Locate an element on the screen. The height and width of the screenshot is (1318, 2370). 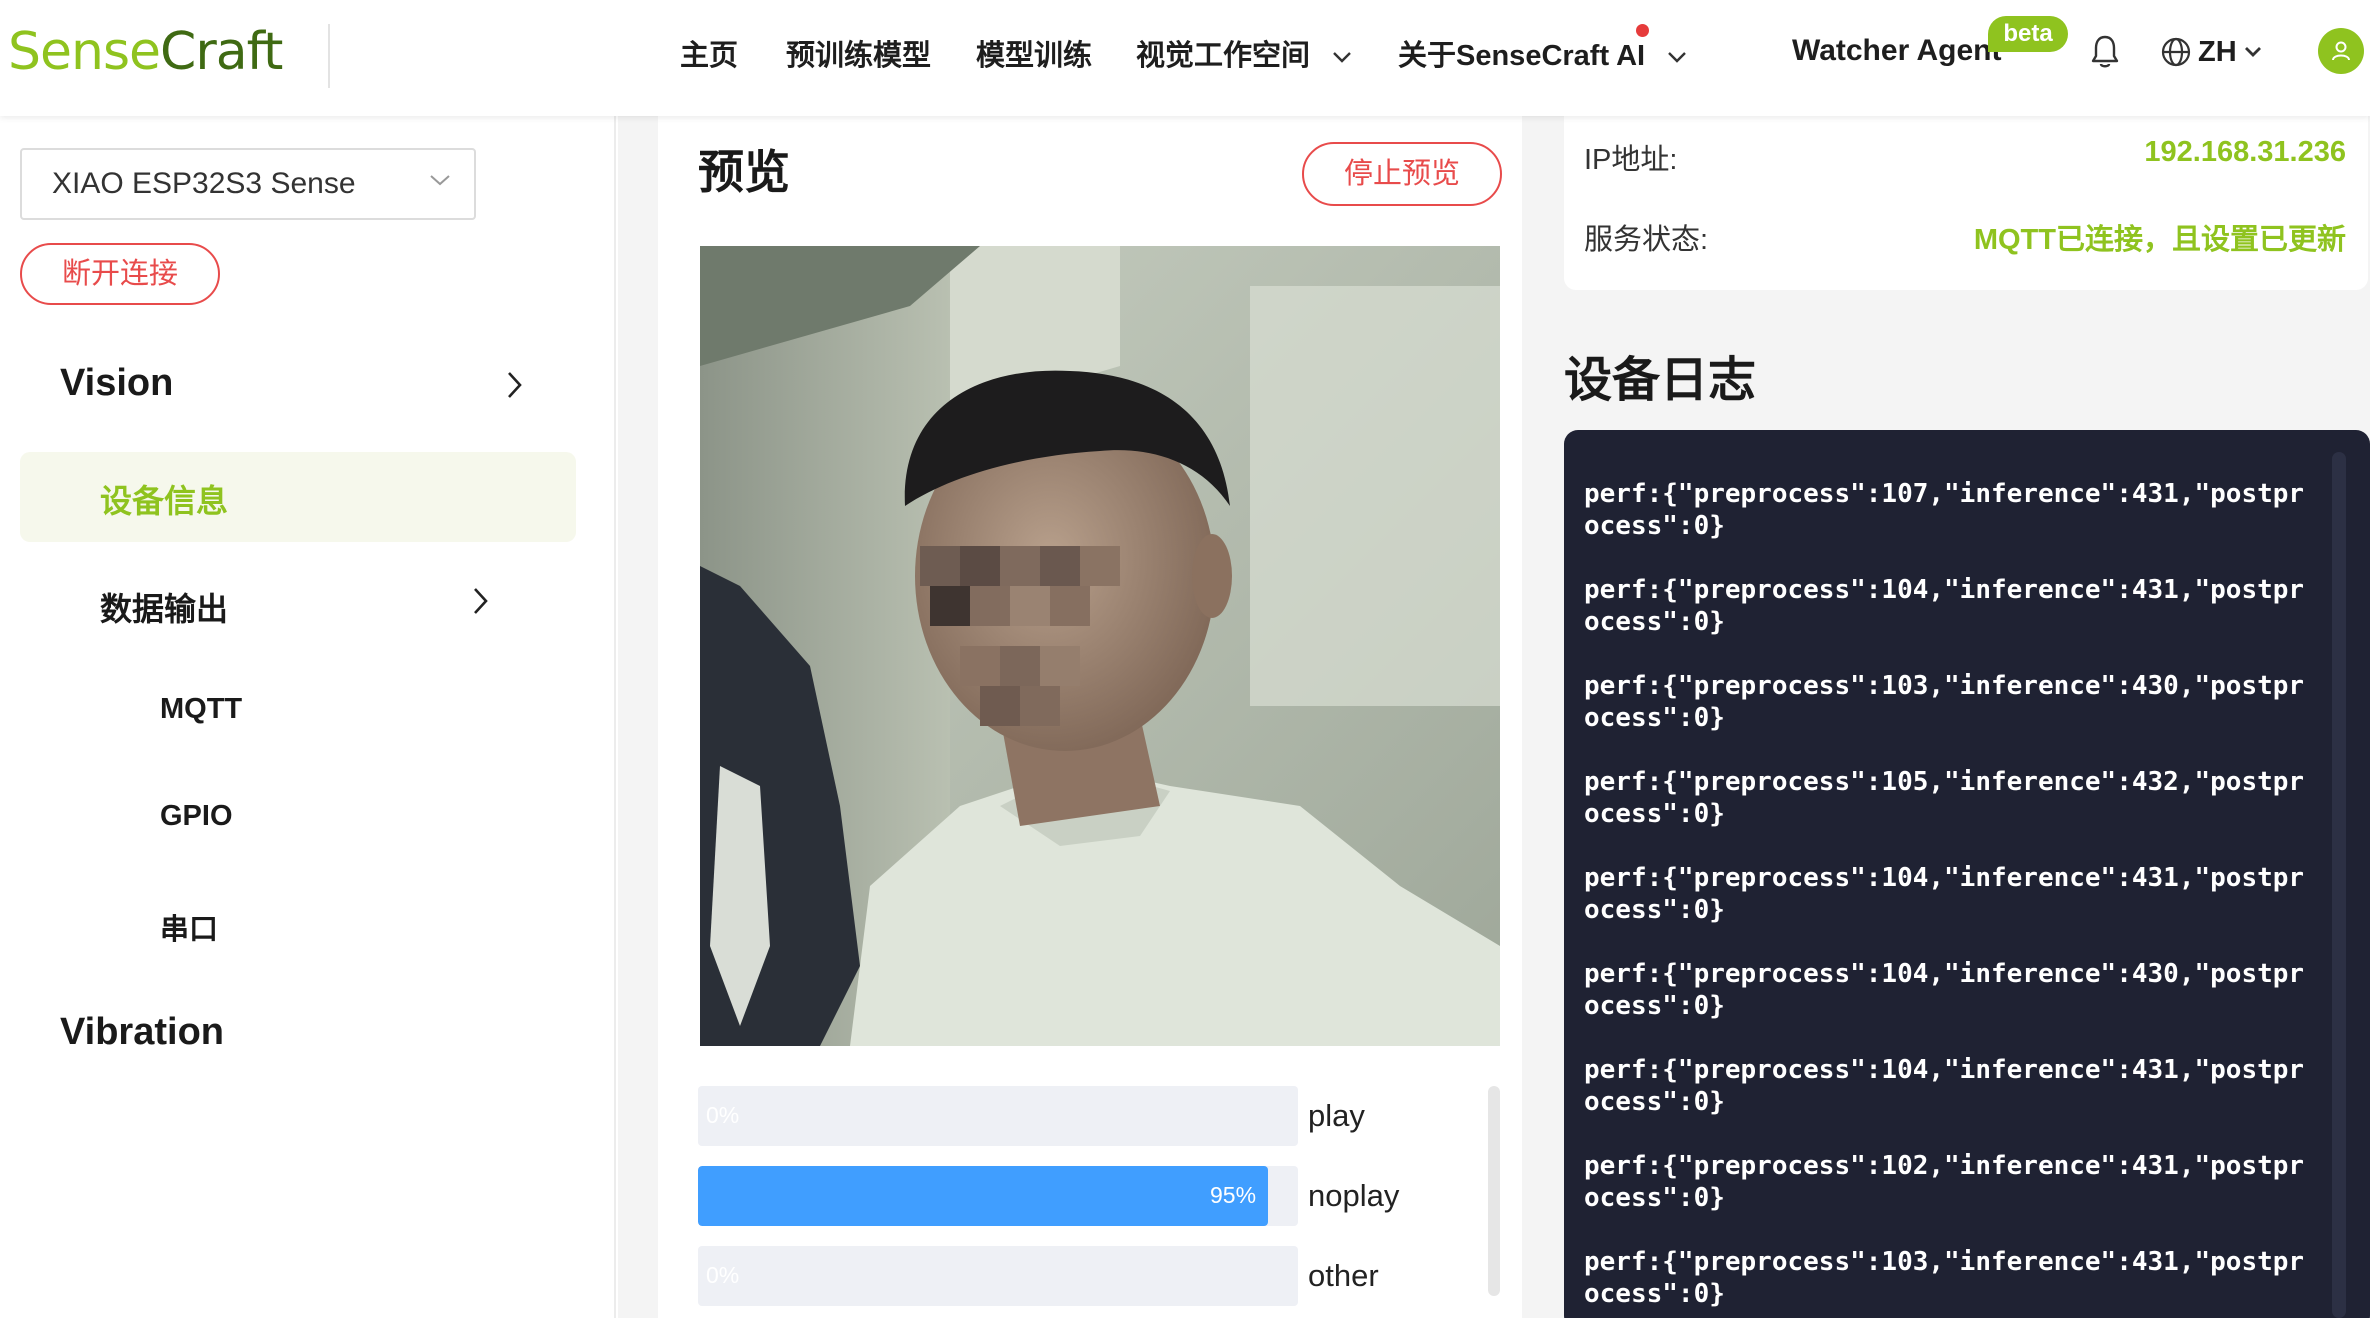
class-label-noplay: noplay is located at coordinates (1354, 1195).